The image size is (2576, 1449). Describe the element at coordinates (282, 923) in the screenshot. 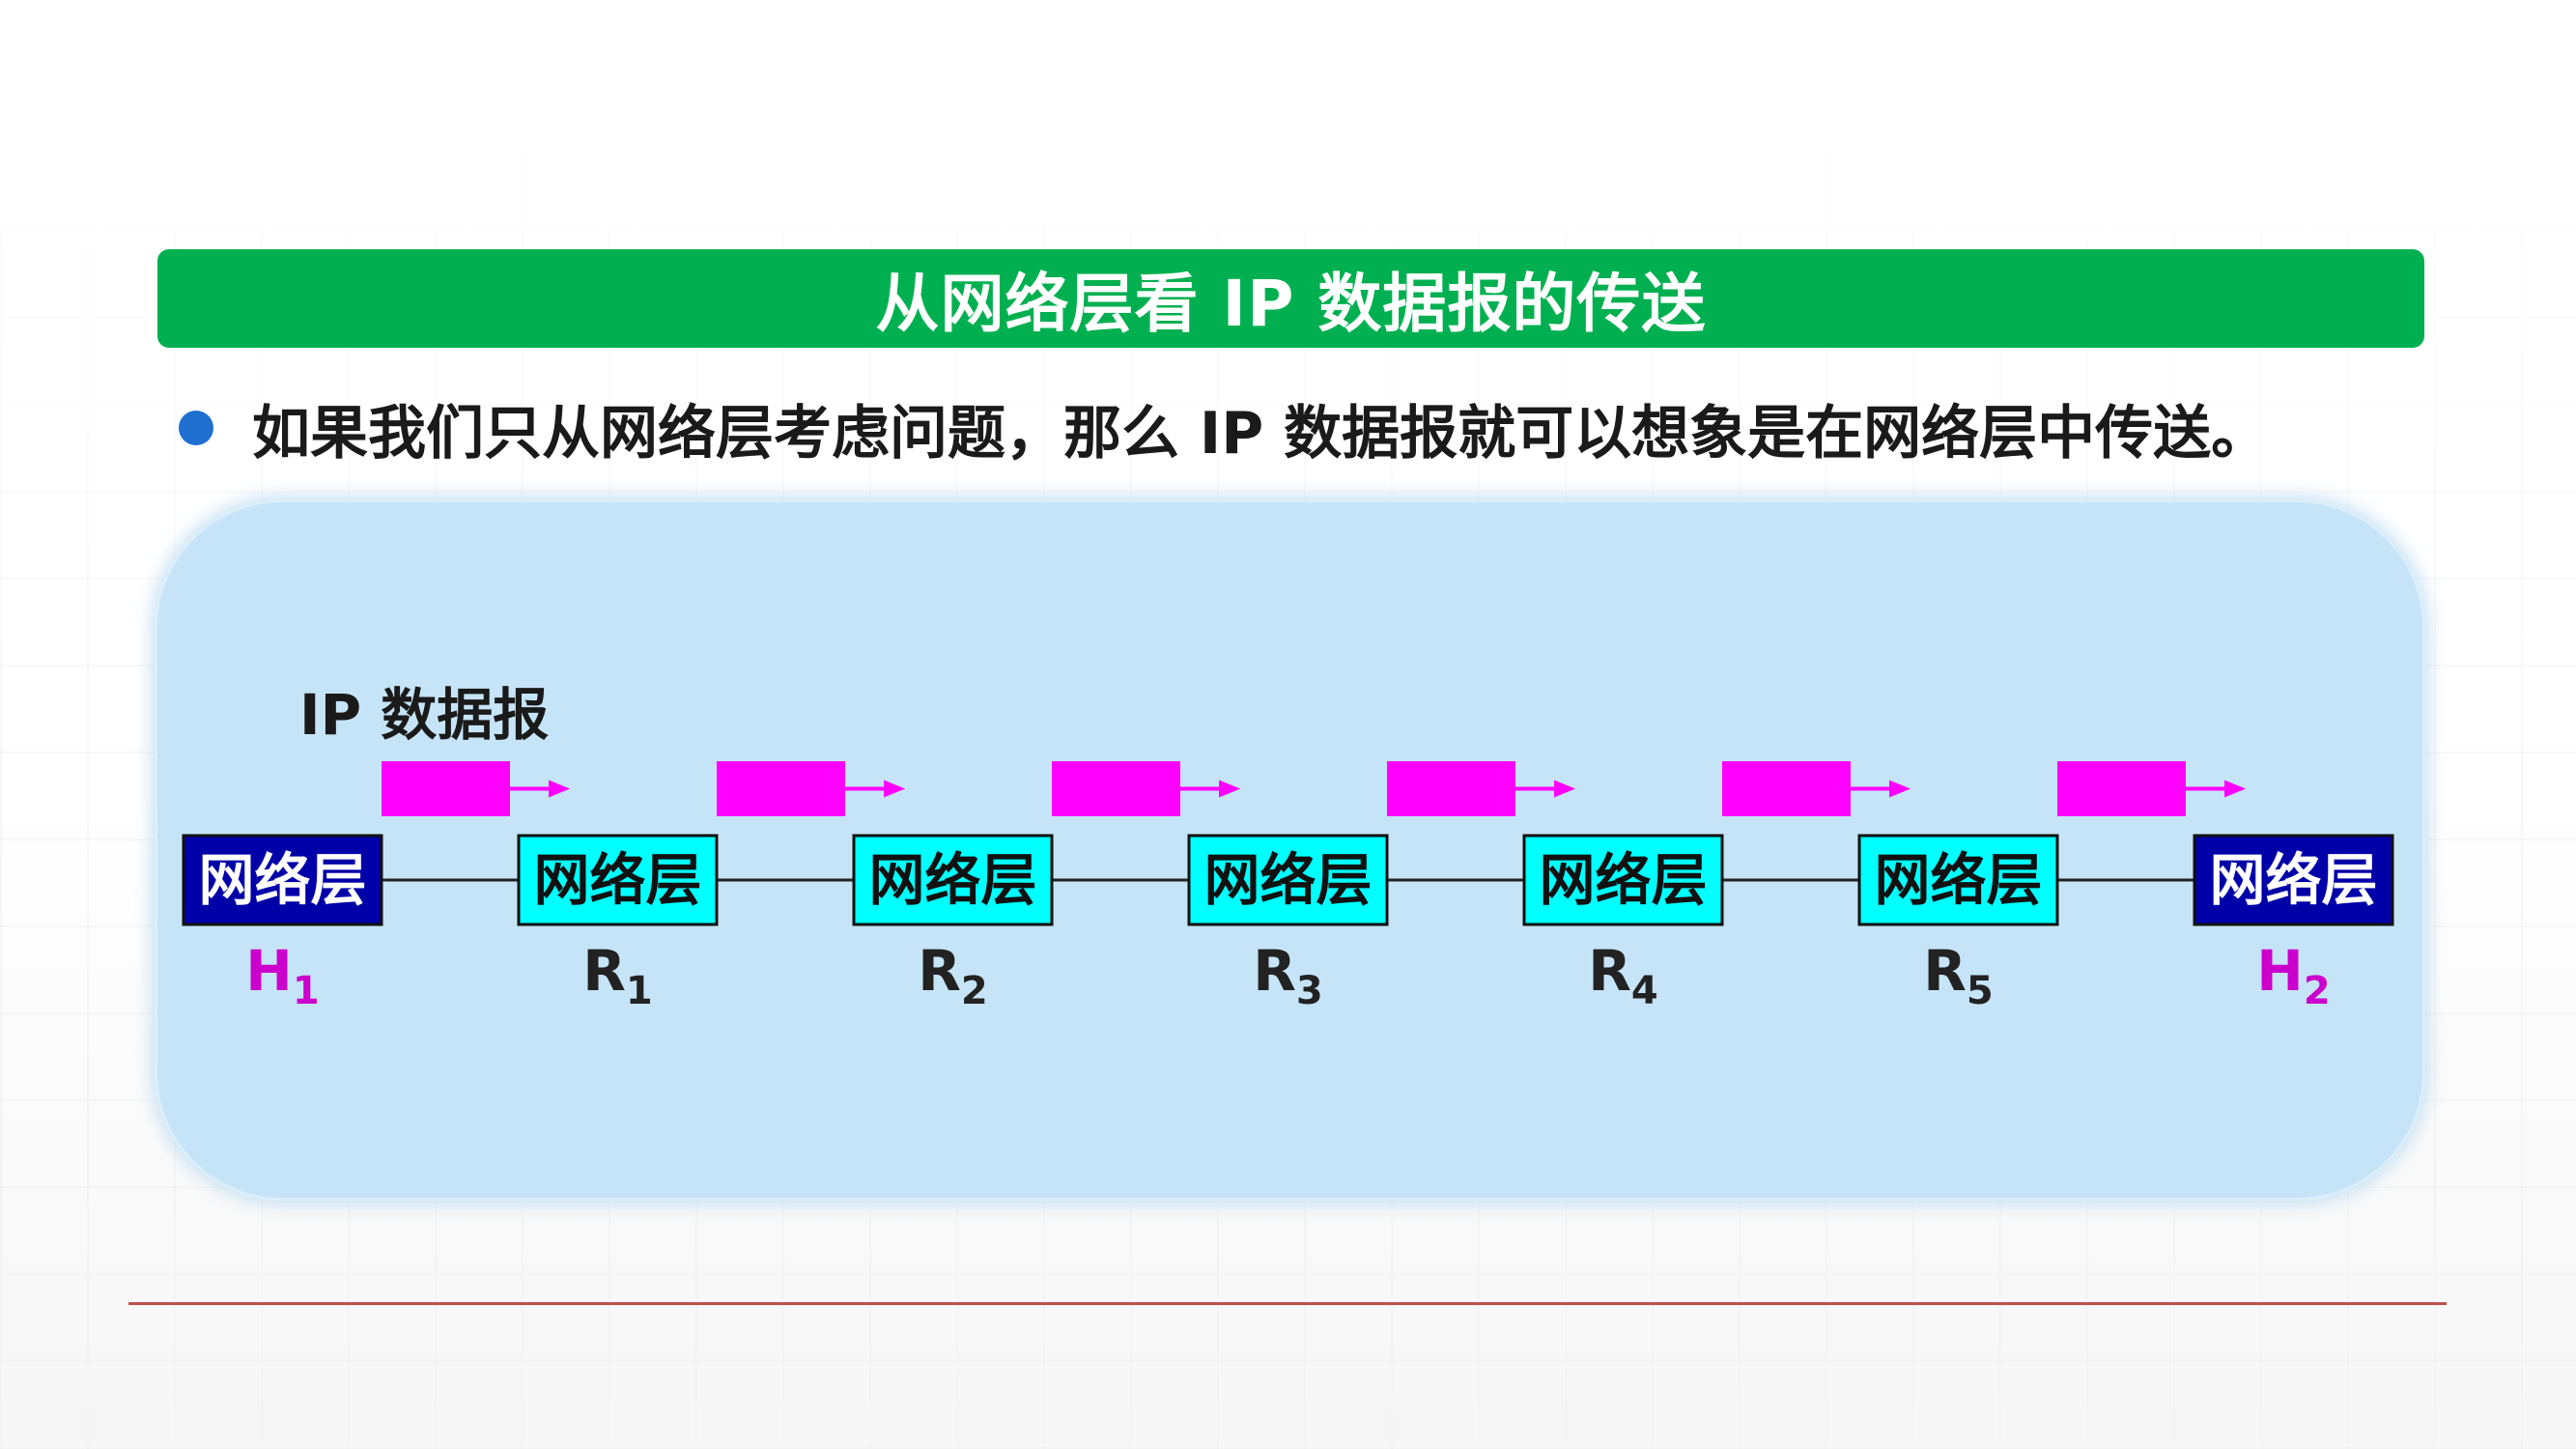

I see `host-node: 网络层 H1` at that location.